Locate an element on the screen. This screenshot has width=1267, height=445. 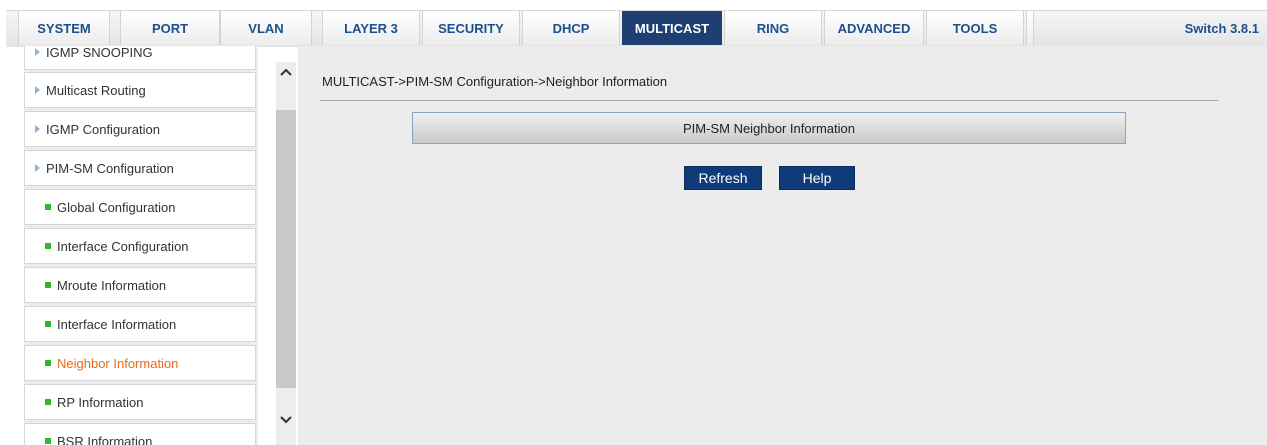
sidebar-item-pim-sm-configuration: PIM-SM Configuration is located at coordinates (140, 168).